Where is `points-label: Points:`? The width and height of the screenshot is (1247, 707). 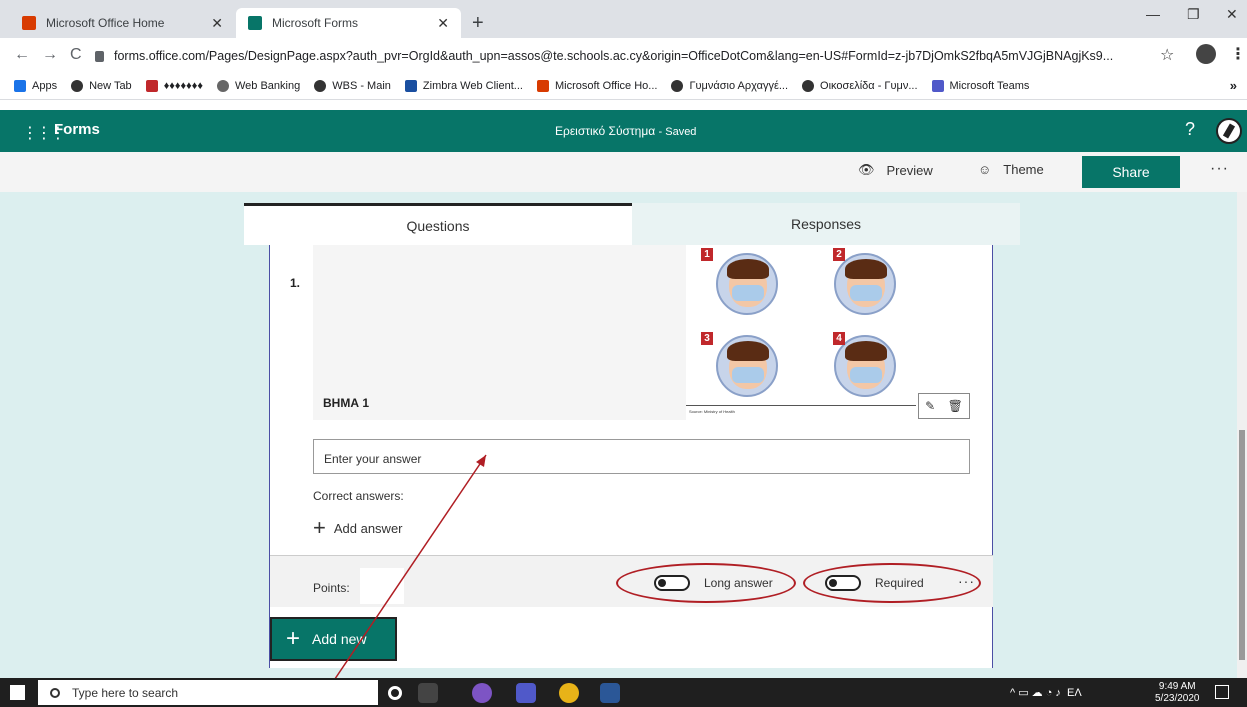
points-label: Points: is located at coordinates (331, 588).